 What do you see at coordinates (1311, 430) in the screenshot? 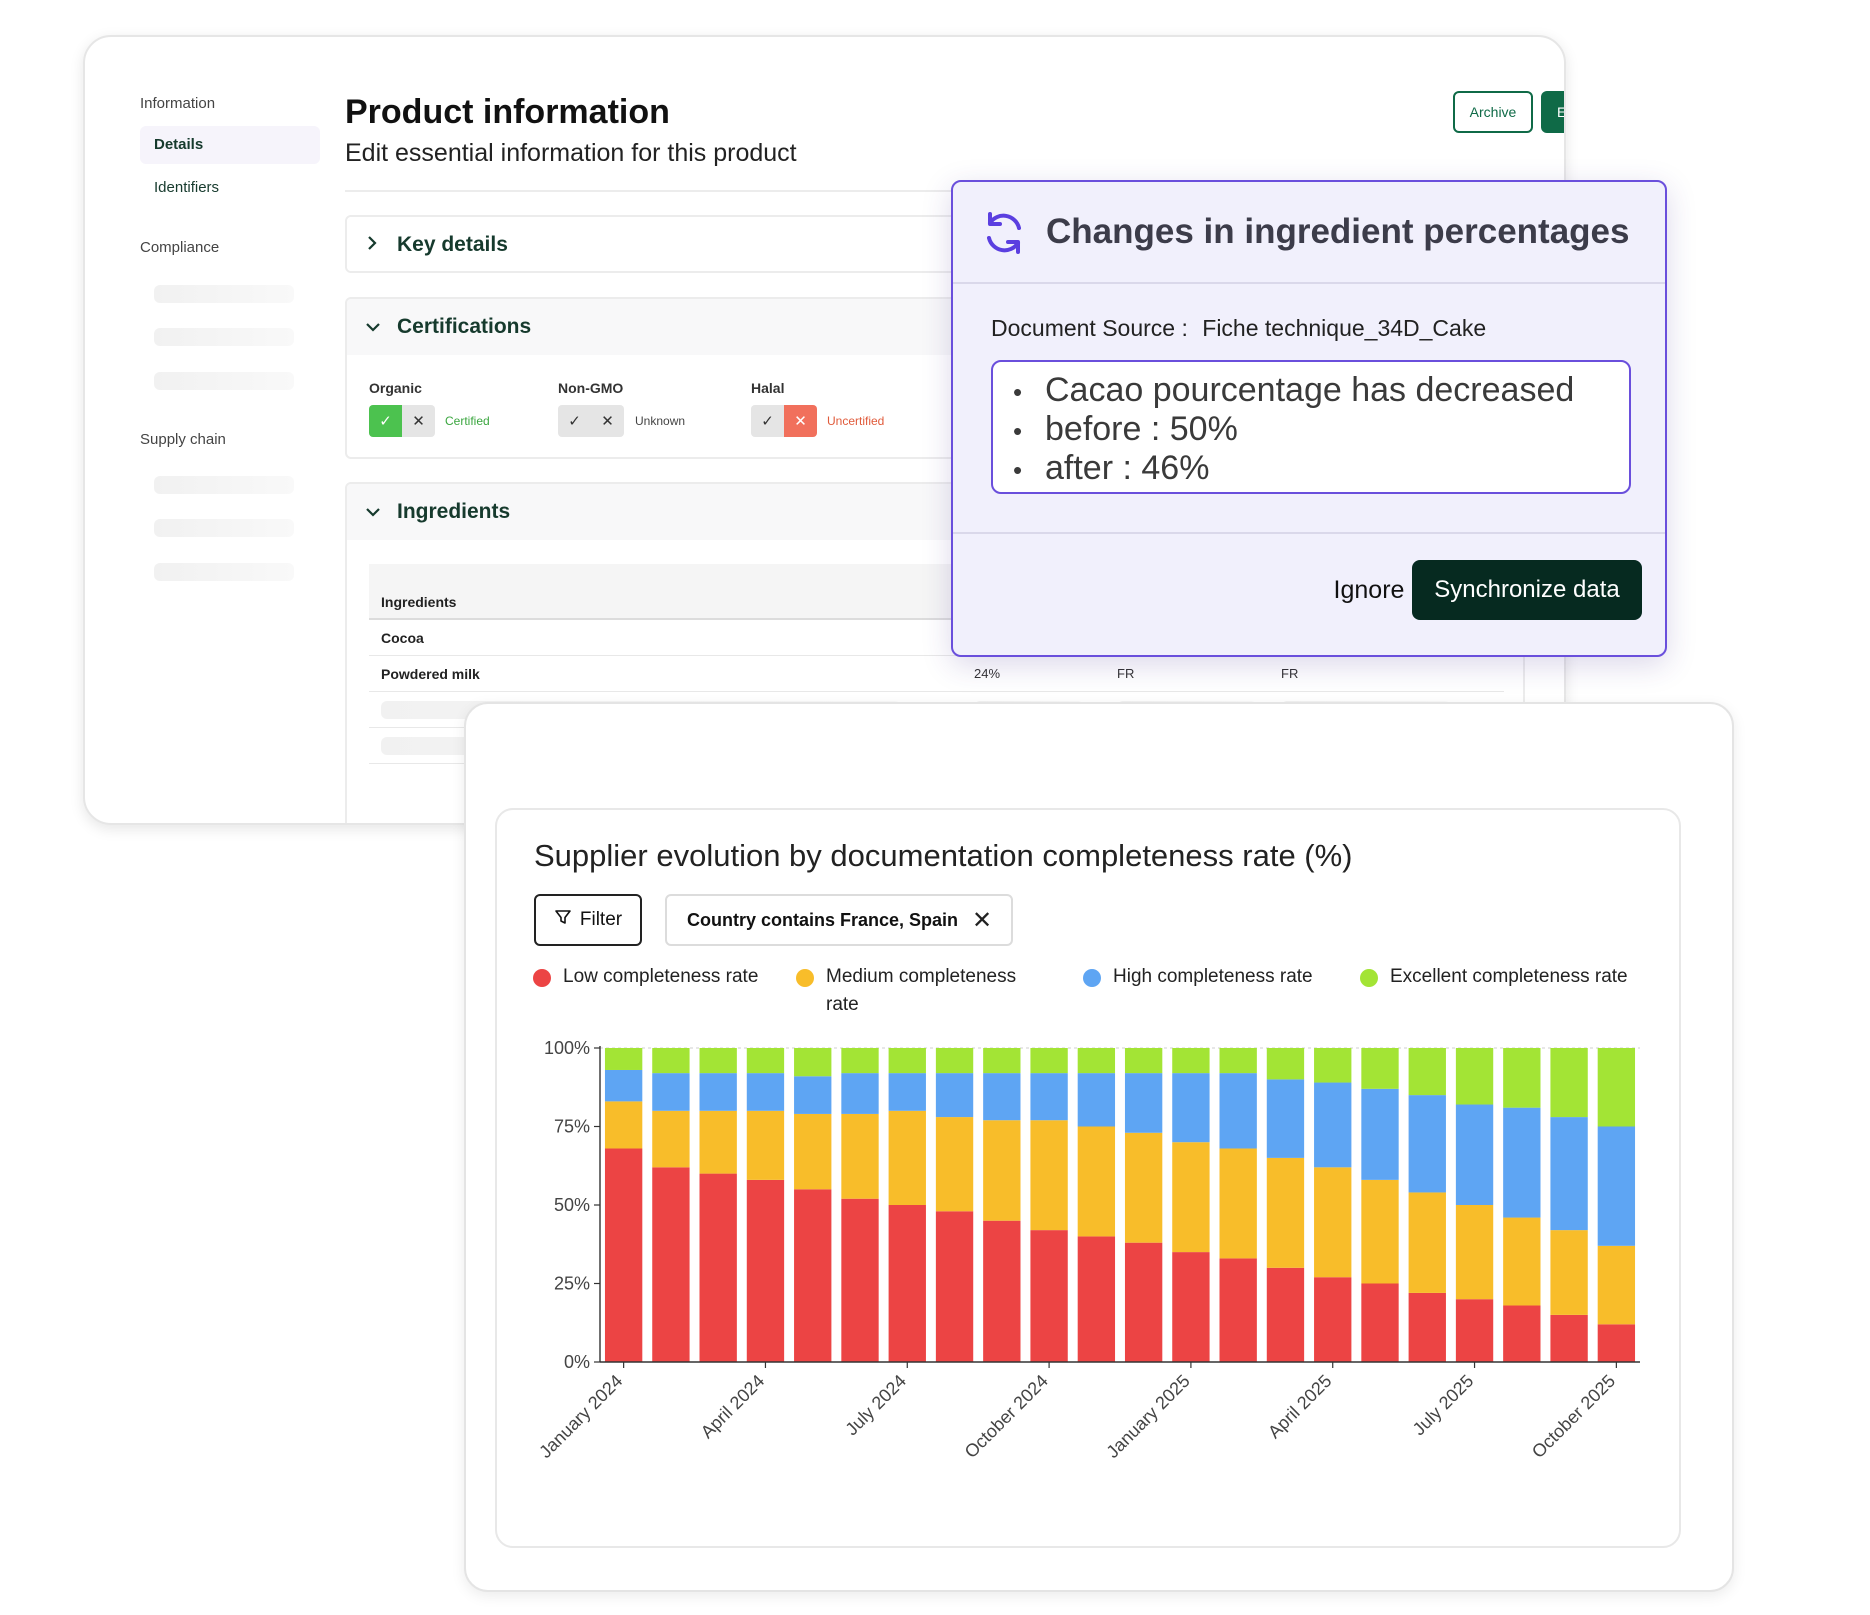
I see `change-item: before : 50%` at bounding box center [1311, 430].